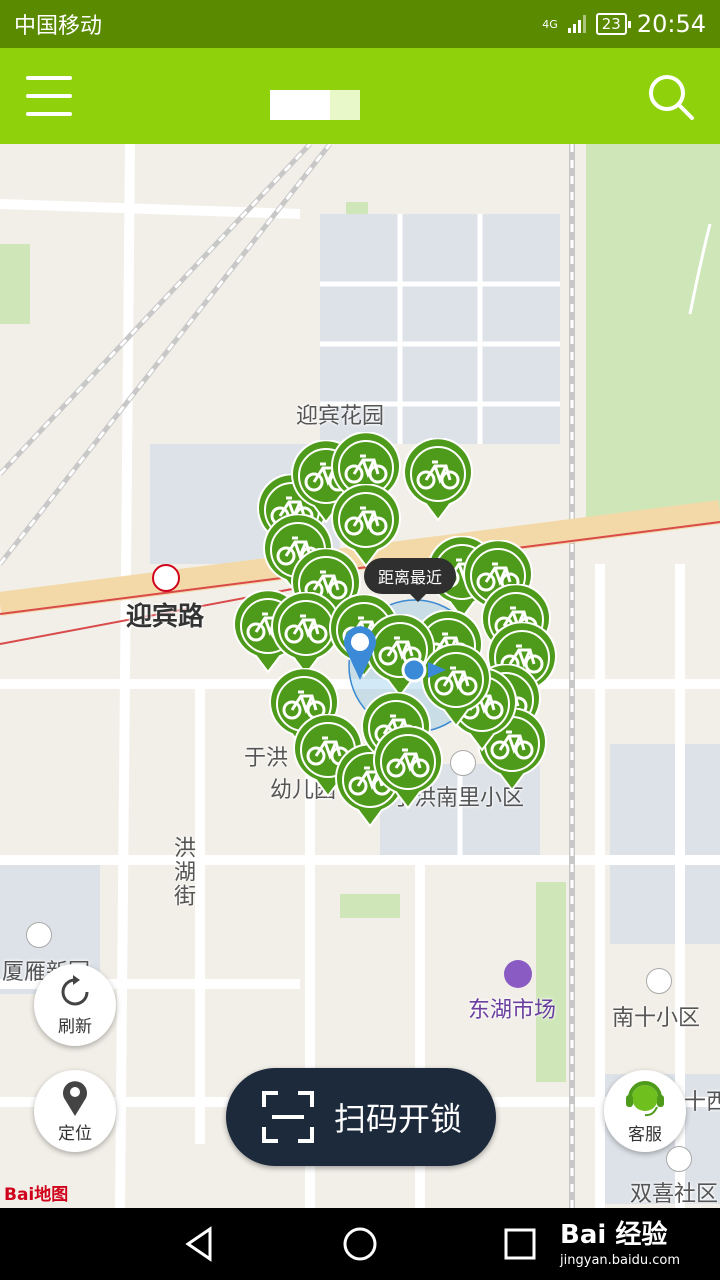  What do you see at coordinates (36, 1195) in the screenshot?
I see `baidu-map-logo: Bai地图` at bounding box center [36, 1195].